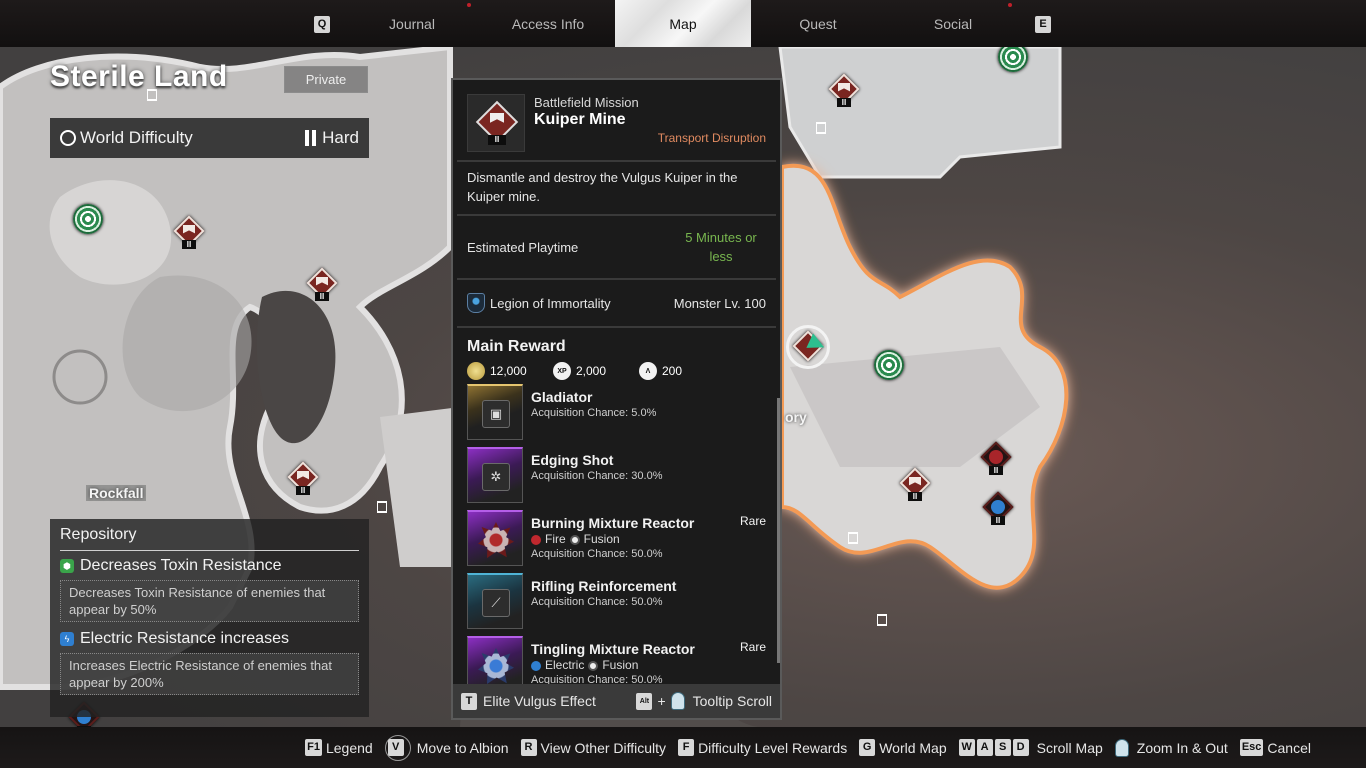  I want to click on reward-thumbnail, so click(495, 538).